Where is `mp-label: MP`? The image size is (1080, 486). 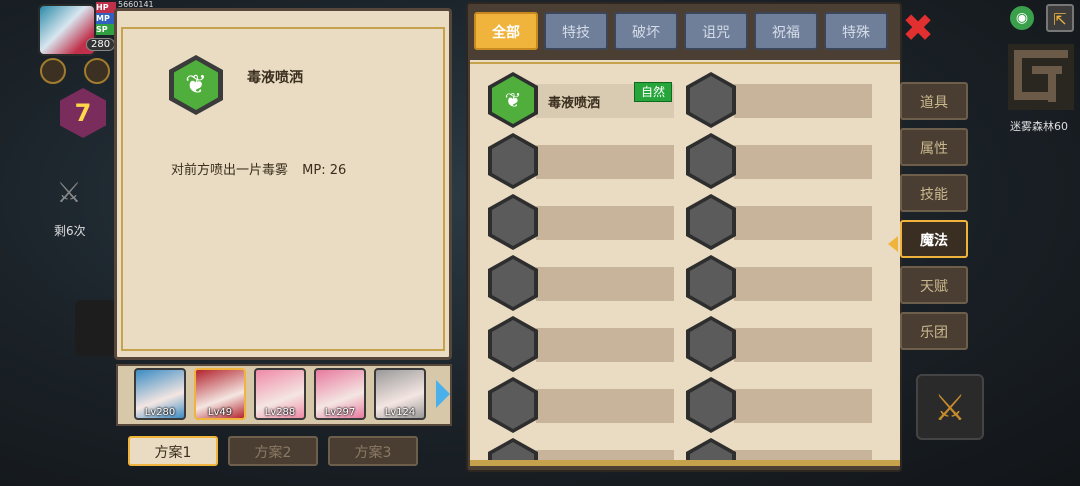 mp-label: MP is located at coordinates (106, 18).